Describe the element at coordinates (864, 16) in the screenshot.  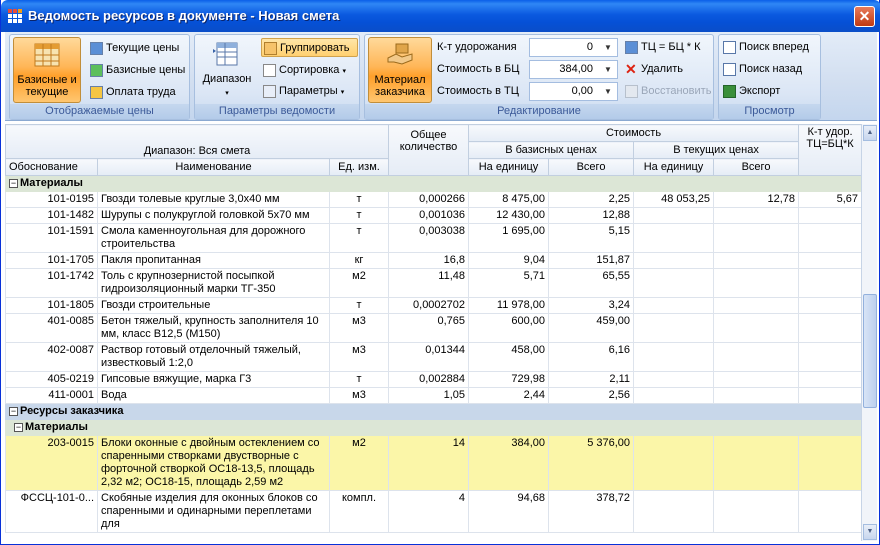
I see `close-button: ✕` at that location.